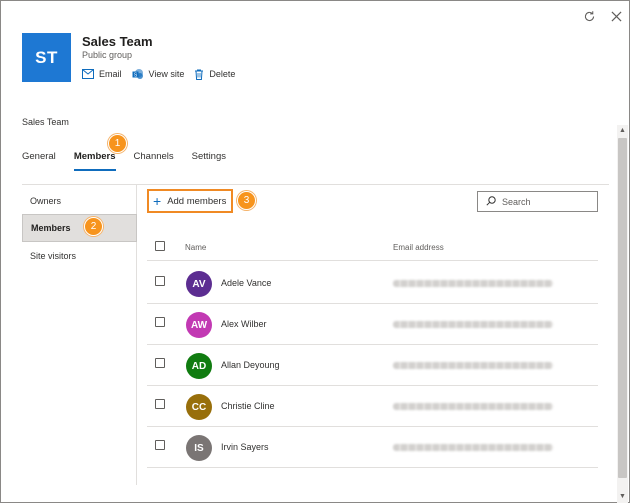  I want to click on tab-bar: General Members Channels Settings, so click(124, 161).